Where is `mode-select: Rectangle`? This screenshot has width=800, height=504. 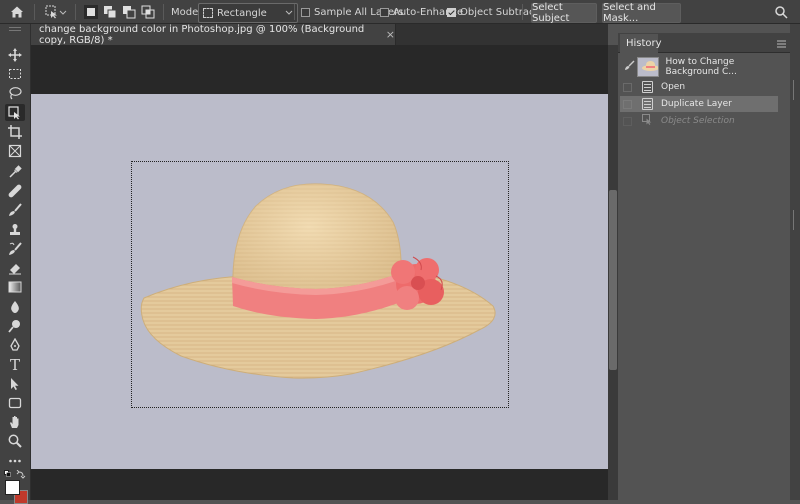 mode-select: Rectangle is located at coordinates (248, 13).